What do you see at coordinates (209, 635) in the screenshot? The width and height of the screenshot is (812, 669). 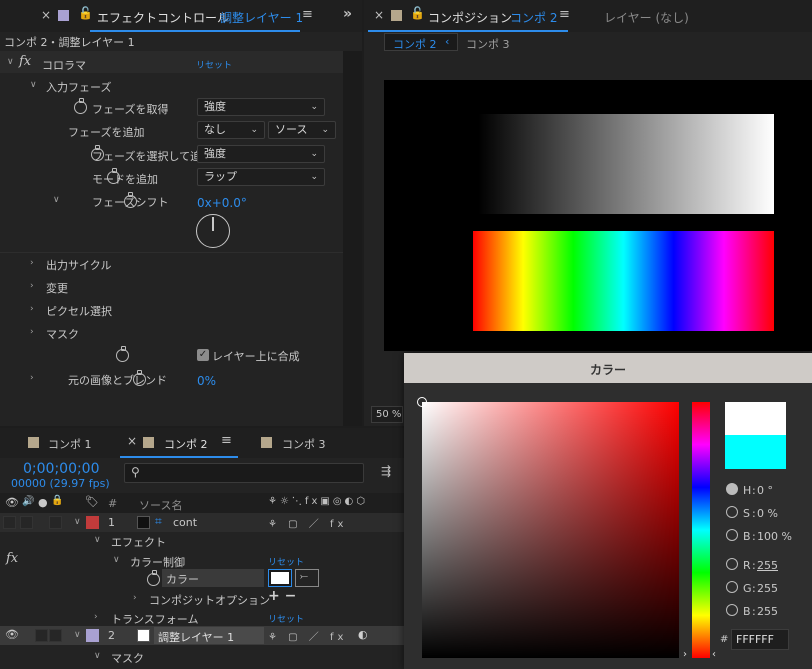 I see `layer-name-field: 調整レイヤー 1` at bounding box center [209, 635].